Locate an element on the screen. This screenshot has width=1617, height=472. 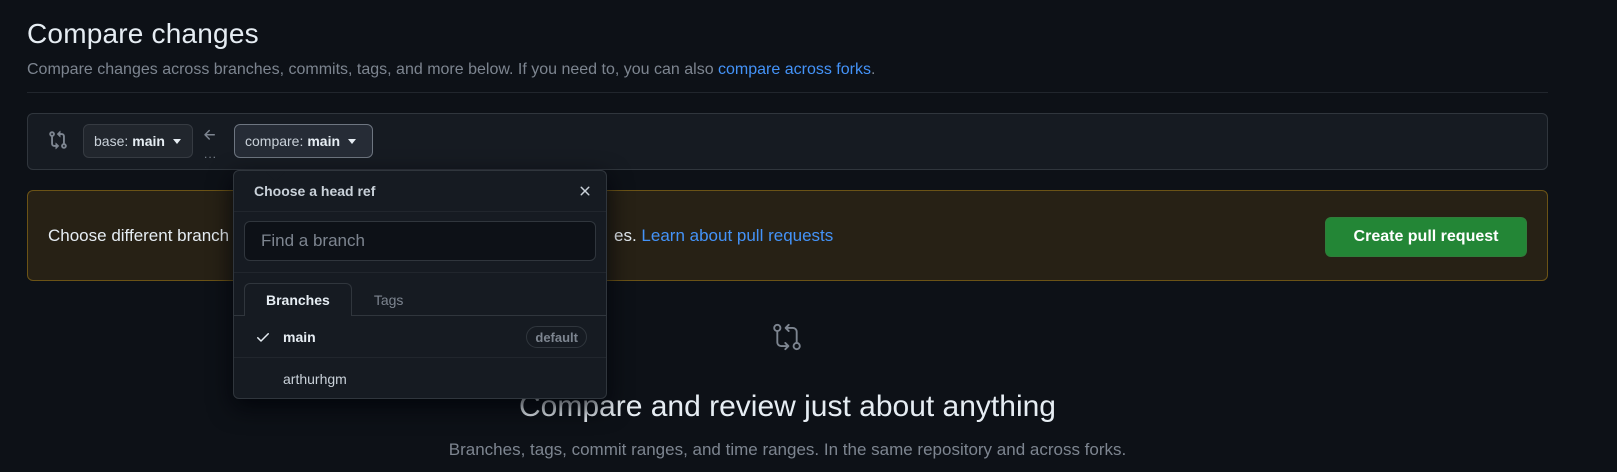
tab-branches: Branches is located at coordinates (298, 299).